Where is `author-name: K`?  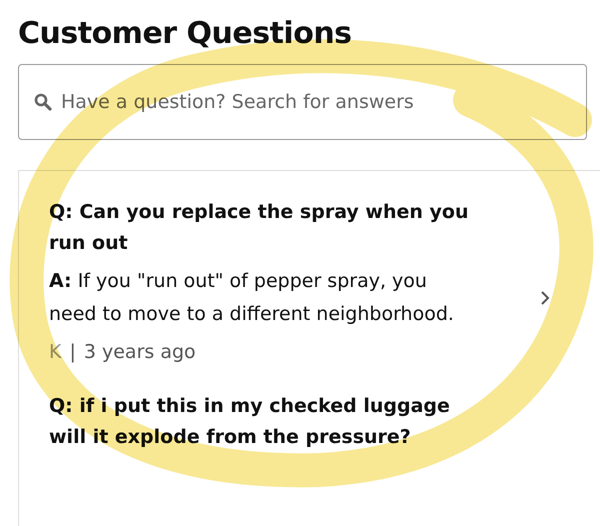 author-name: K is located at coordinates (55, 352).